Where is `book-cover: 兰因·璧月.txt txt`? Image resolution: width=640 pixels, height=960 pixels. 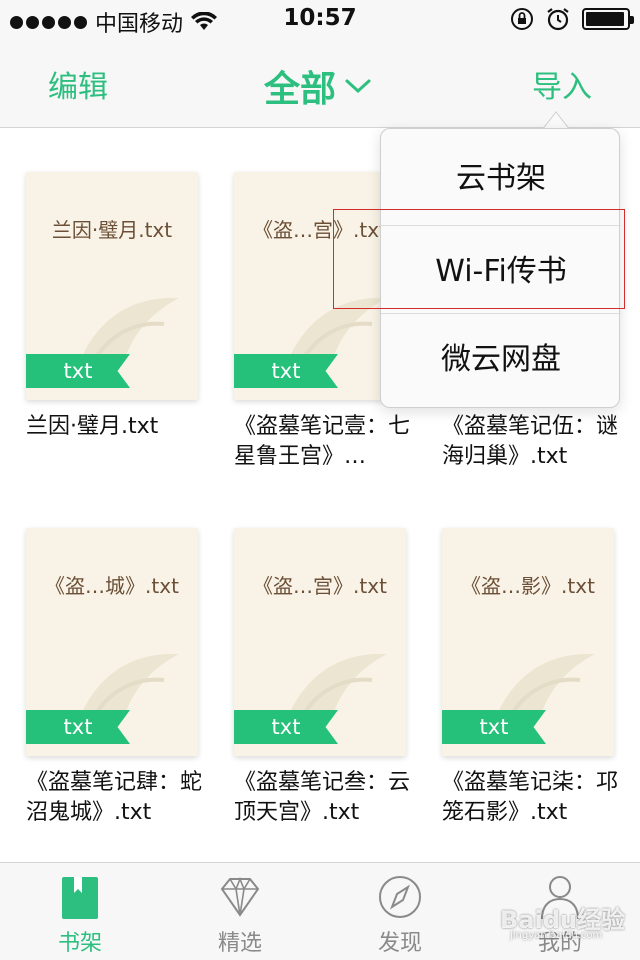 book-cover: 兰因·璧月.txt txt is located at coordinates (112, 286).